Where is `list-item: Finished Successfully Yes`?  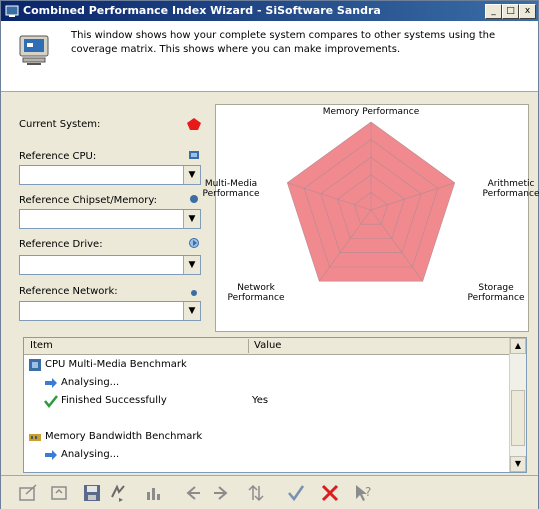
list-item: Finished Successfully Yes is located at coordinates (267, 401).